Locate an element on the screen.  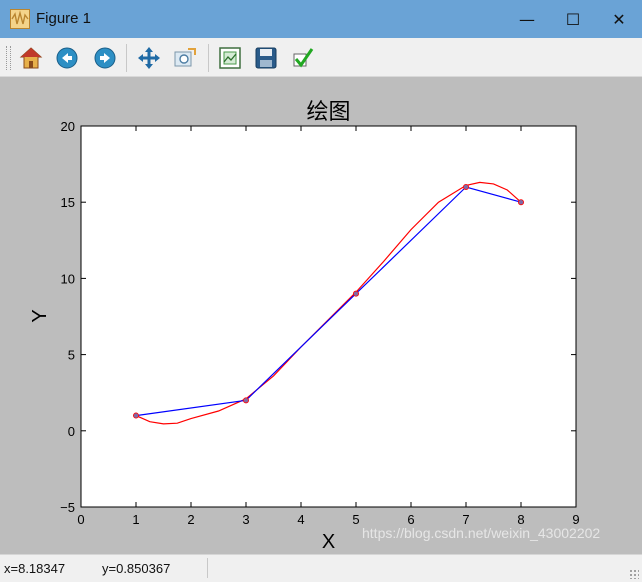
y-axis-label: Y is located at coordinates (40, 315).